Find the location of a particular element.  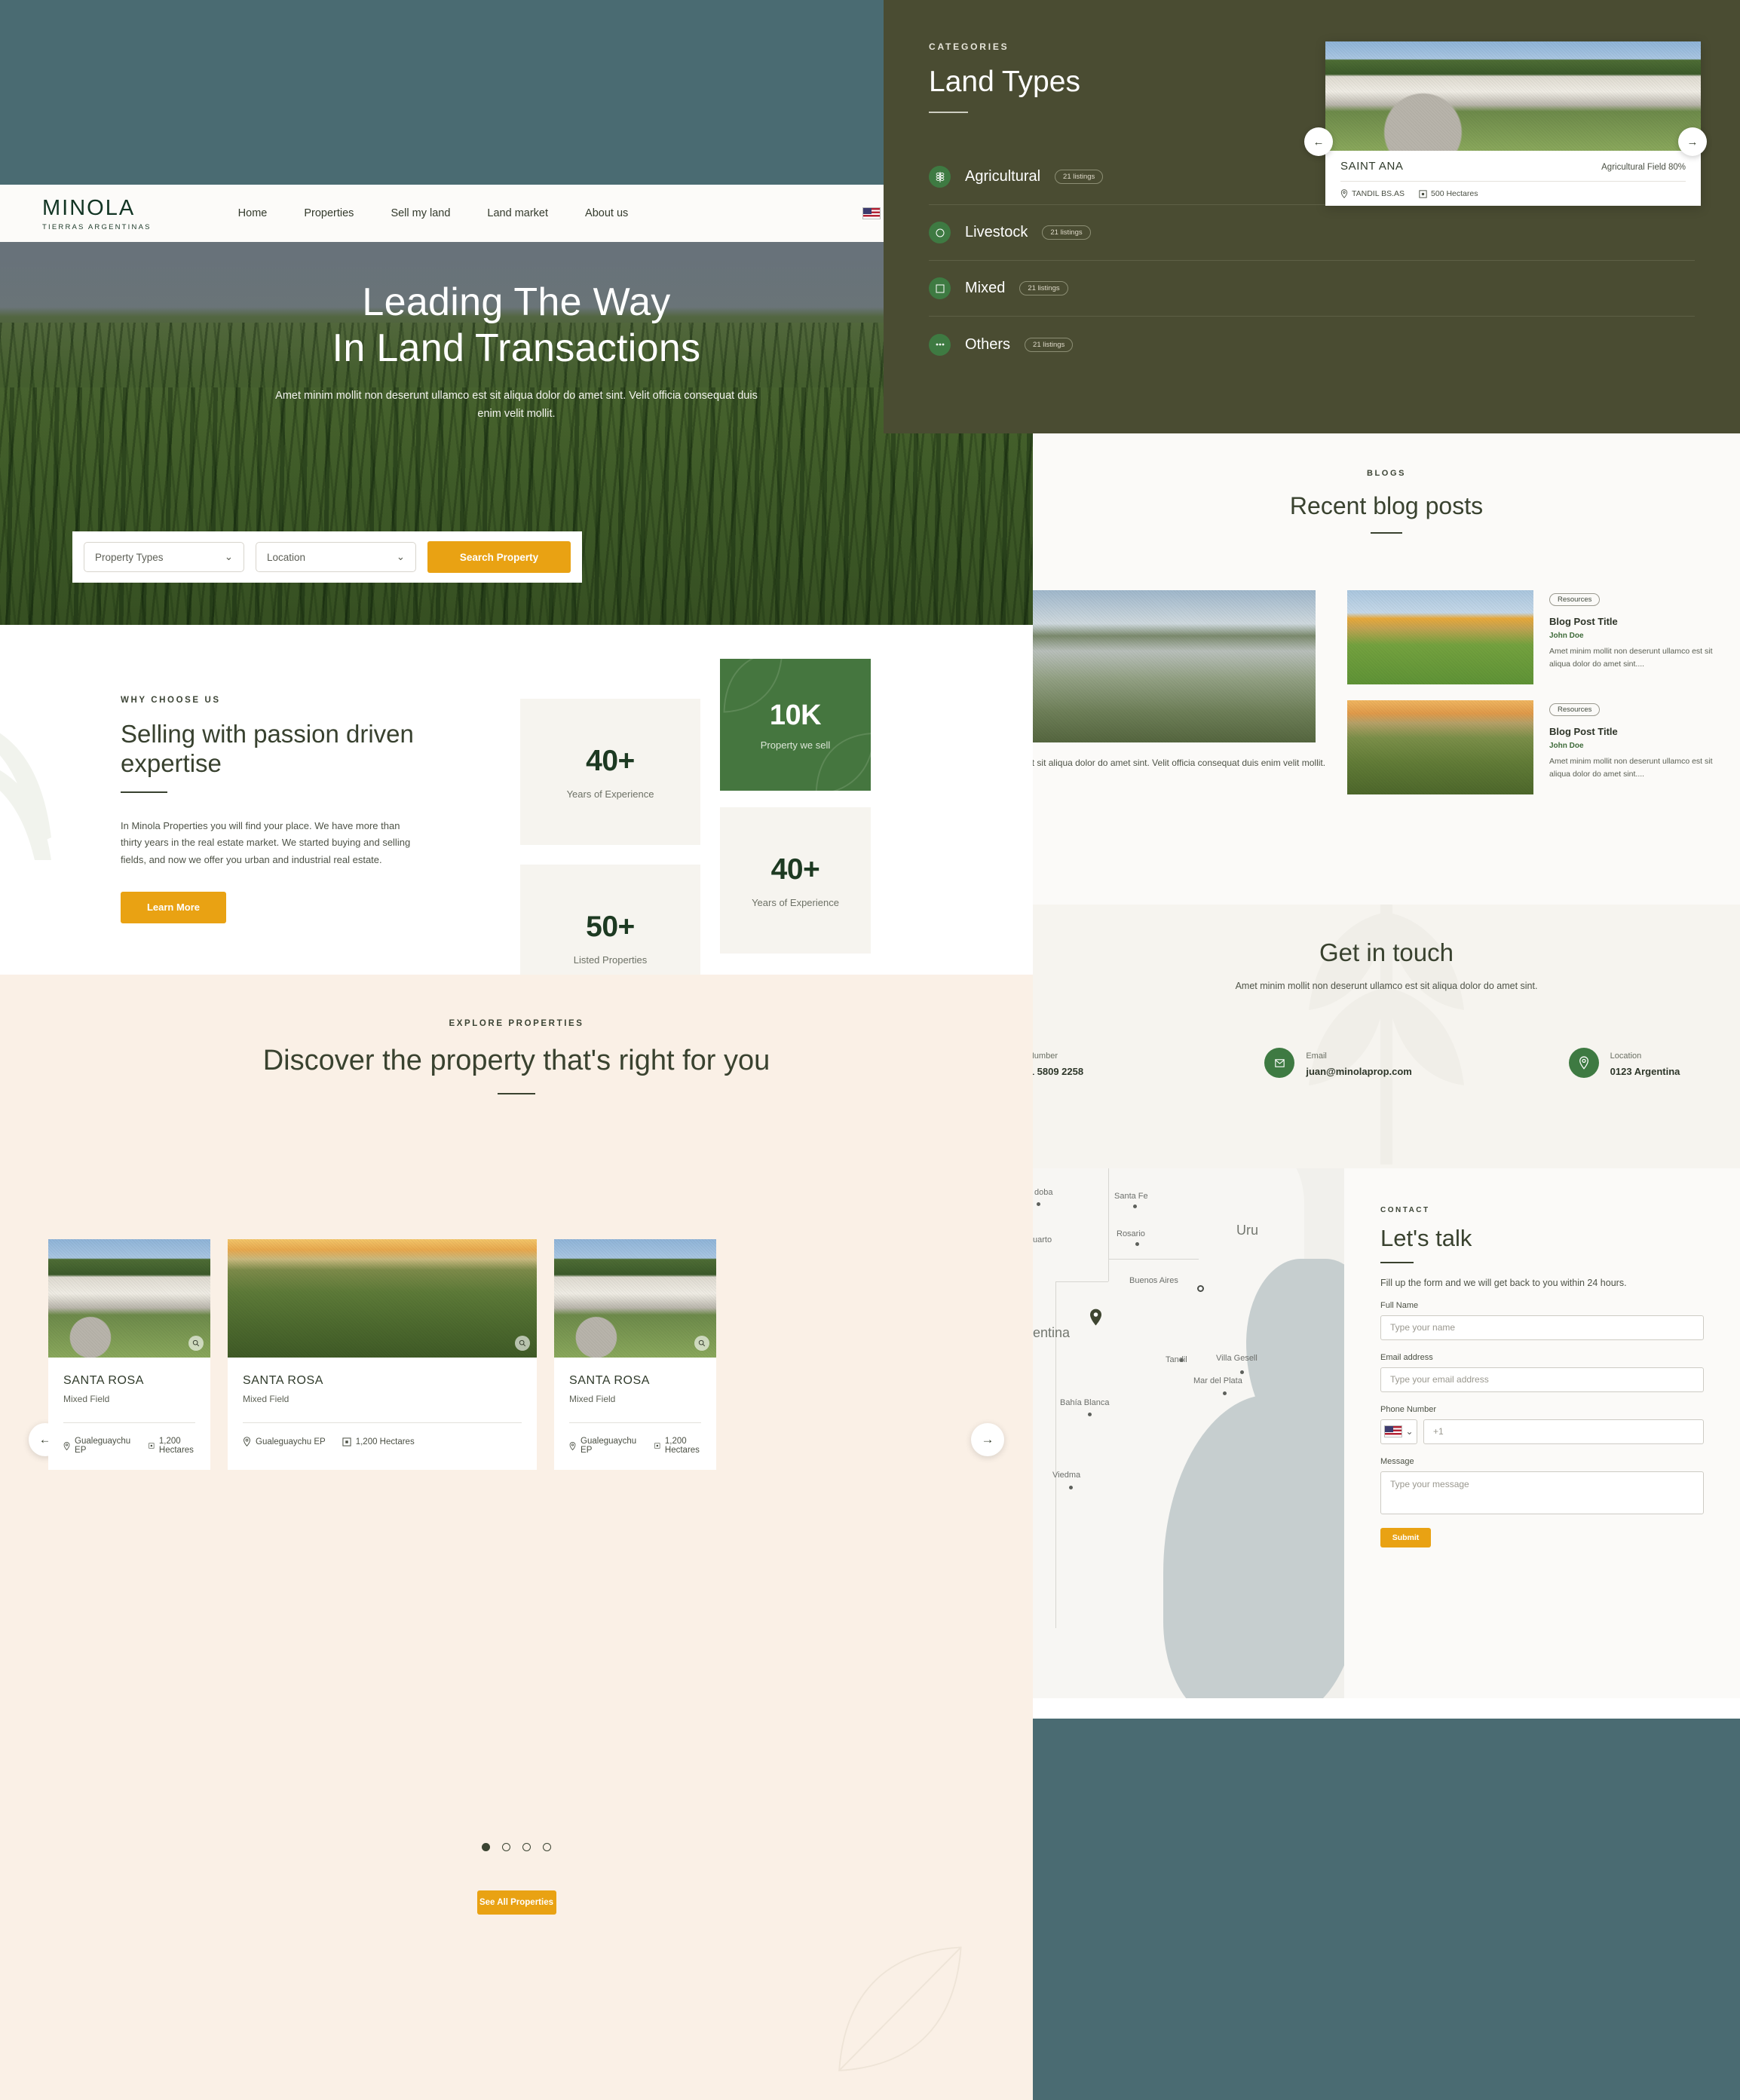

nav-item-about-us: About us is located at coordinates (606, 213).